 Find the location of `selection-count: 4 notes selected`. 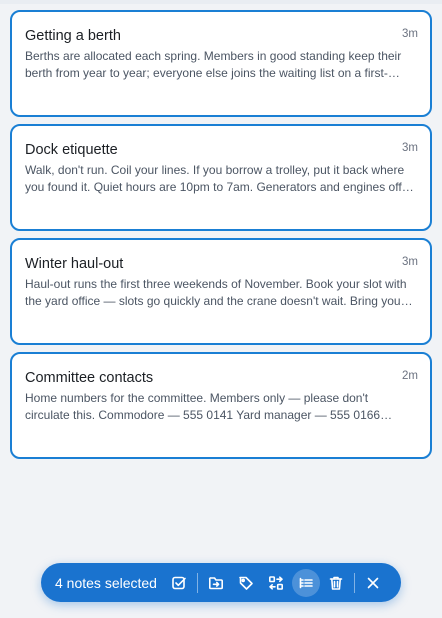

selection-count: 4 notes selected is located at coordinates (106, 582).